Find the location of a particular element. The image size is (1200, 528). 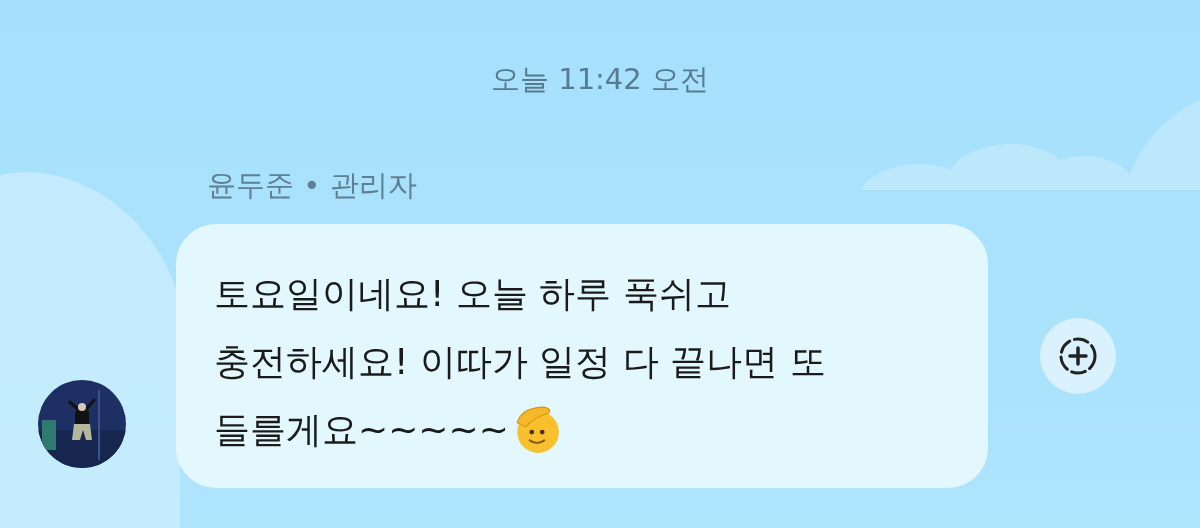

message-text: 충전하세요! 이따가 일정 다 끝나면 또 is located at coordinates (520, 361).